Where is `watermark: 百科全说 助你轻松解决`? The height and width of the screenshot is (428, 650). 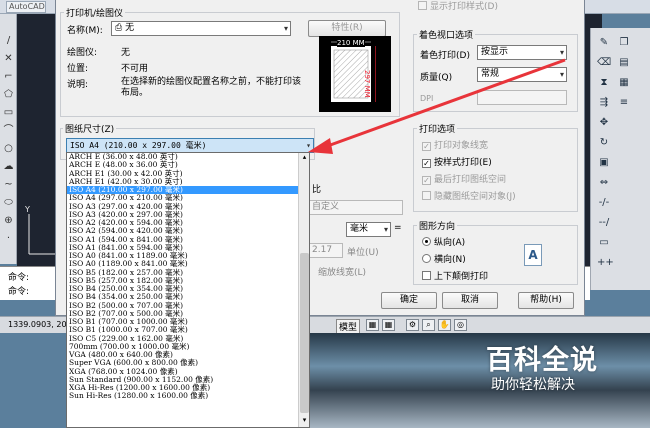
watermark: 百科全说 助你轻松解决 is located at coordinates (557, 366).